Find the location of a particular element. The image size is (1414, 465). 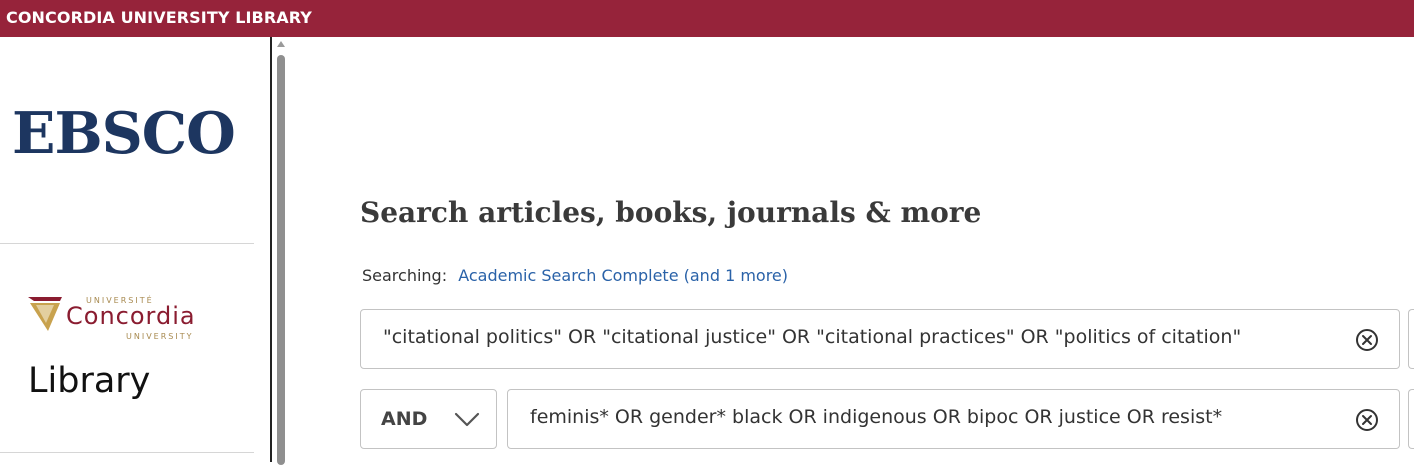

scroll-up-arrow-icon is located at coordinates (281, 44).